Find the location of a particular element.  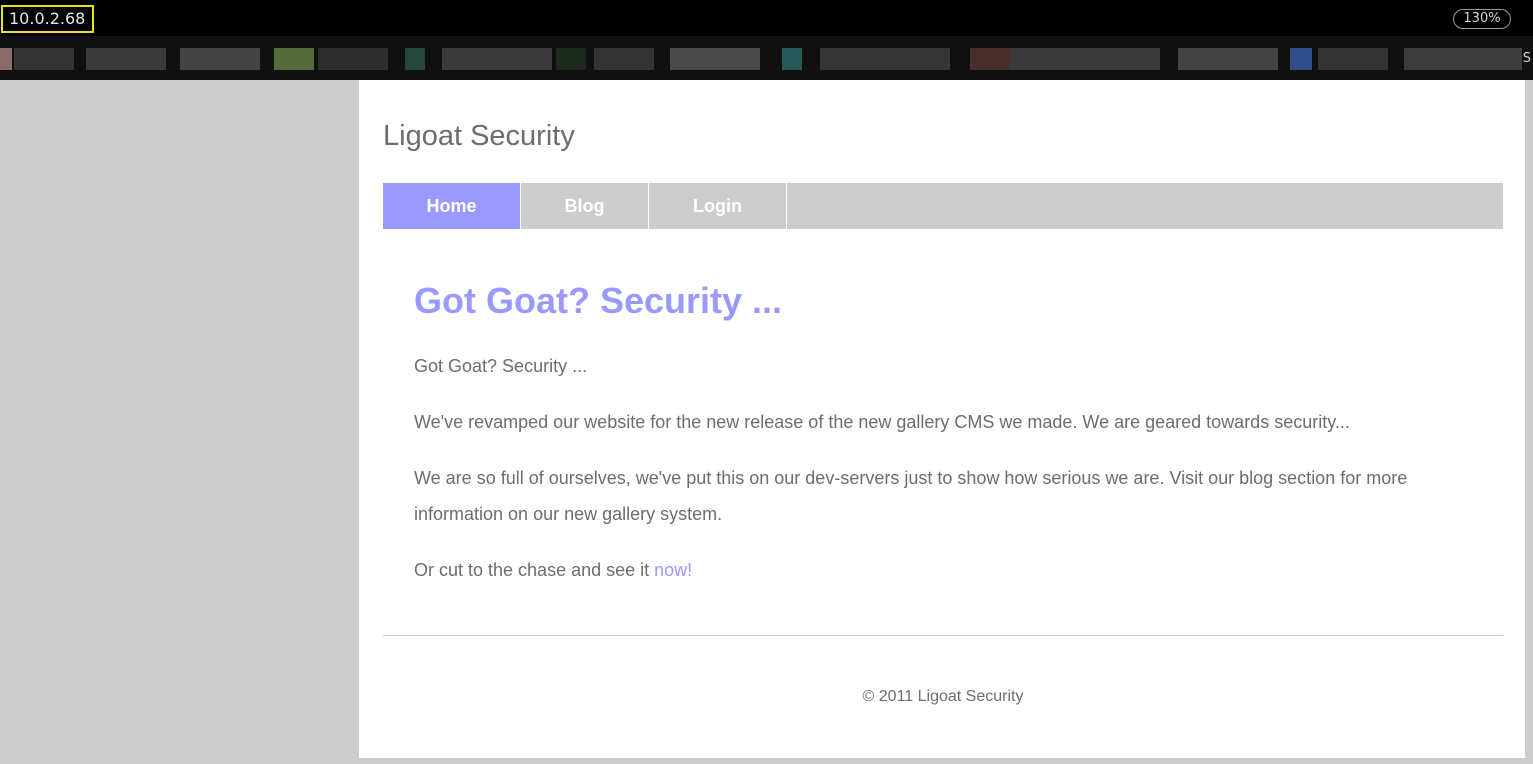

site-title: Ligoat Security is located at coordinates (479, 136).